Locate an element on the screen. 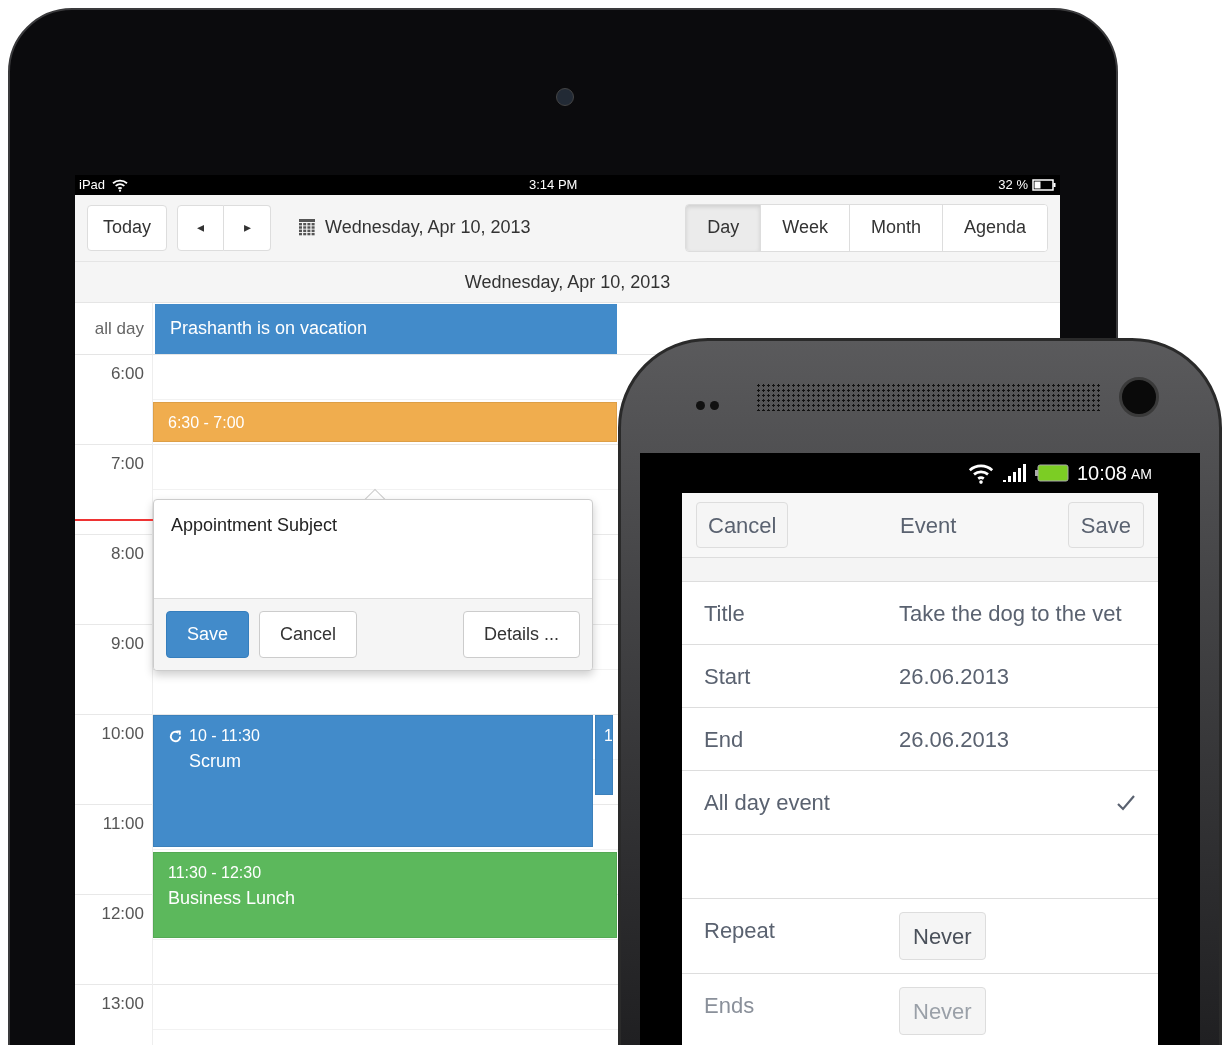  hour-label: 11:00 is located at coordinates (123, 823).